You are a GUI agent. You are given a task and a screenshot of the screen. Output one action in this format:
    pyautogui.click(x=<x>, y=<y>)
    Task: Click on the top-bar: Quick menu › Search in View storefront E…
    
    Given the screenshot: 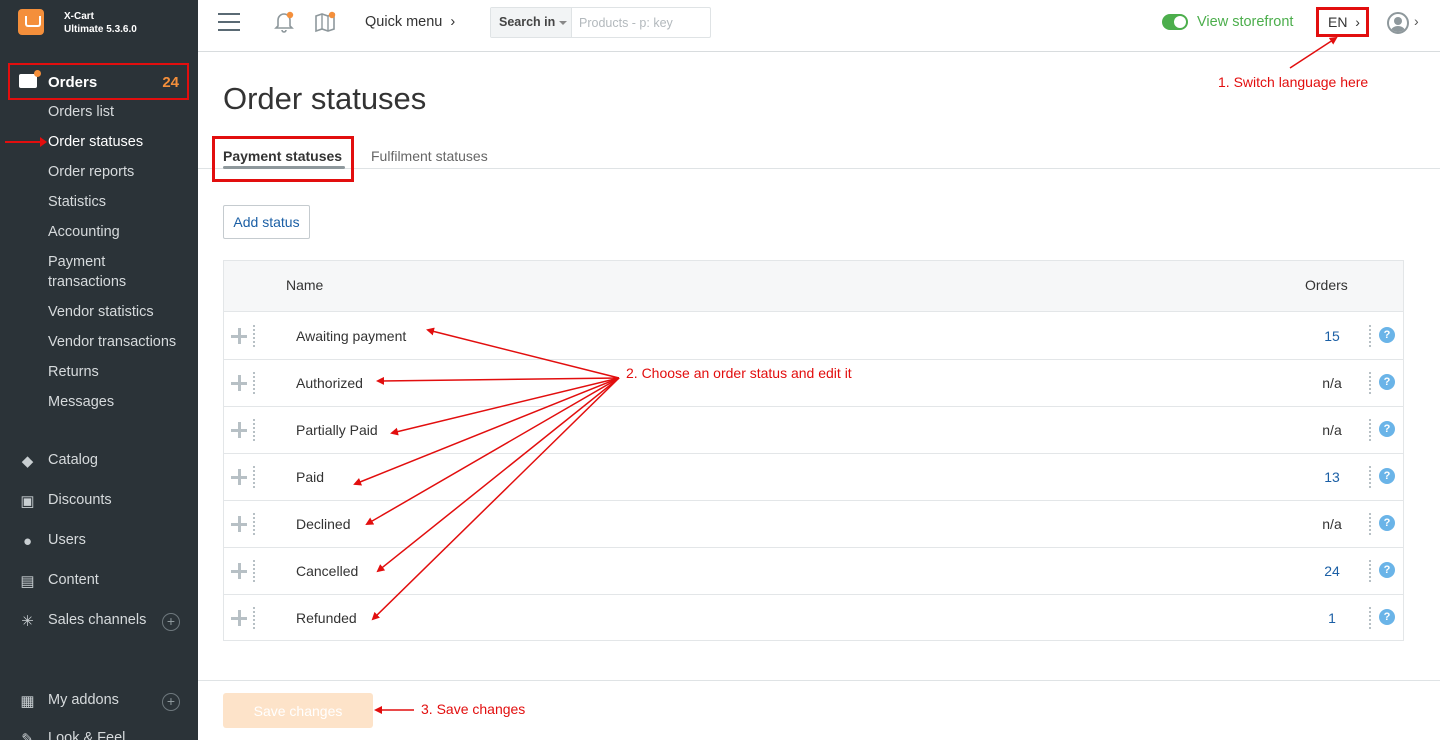 What is the action you would take?
    pyautogui.click(x=819, y=26)
    